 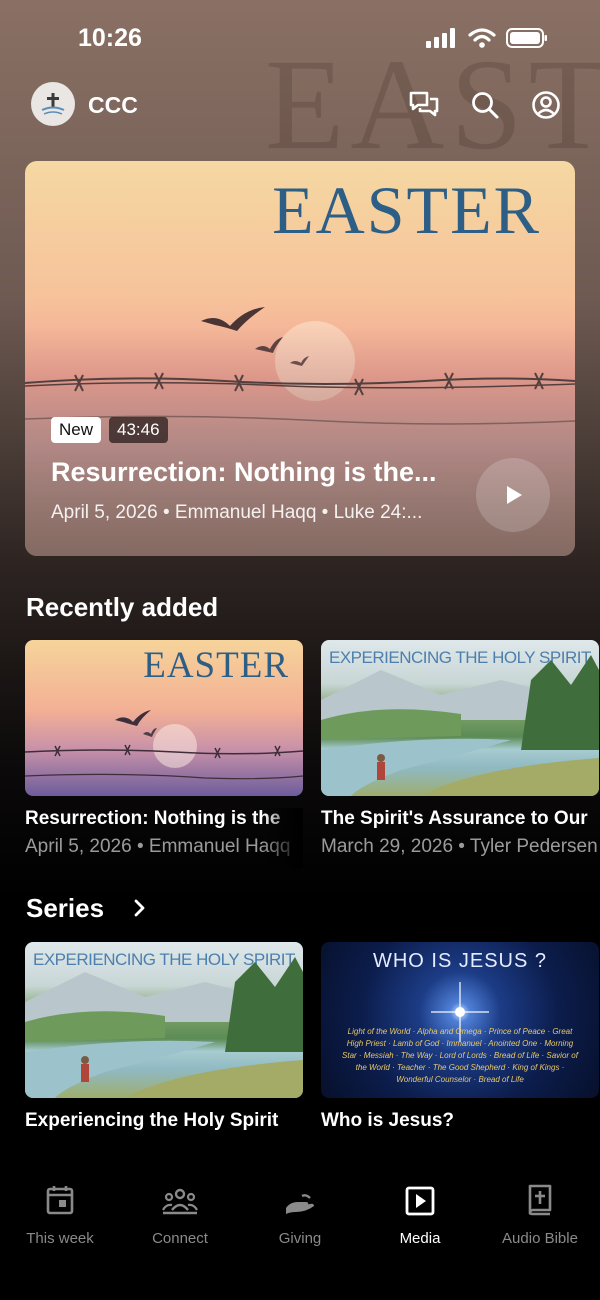 I want to click on recent-thumbnail: EXPERIENCING THE HOLY SPIRIT, so click(x=460, y=718).